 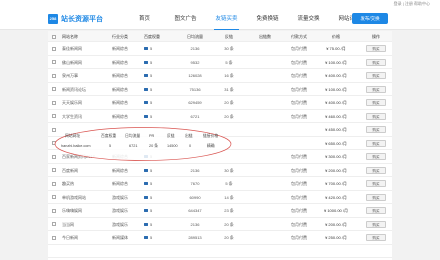 I want to click on login-register-links: 登录 | 注册 帮助中心, so click(x=412, y=4).